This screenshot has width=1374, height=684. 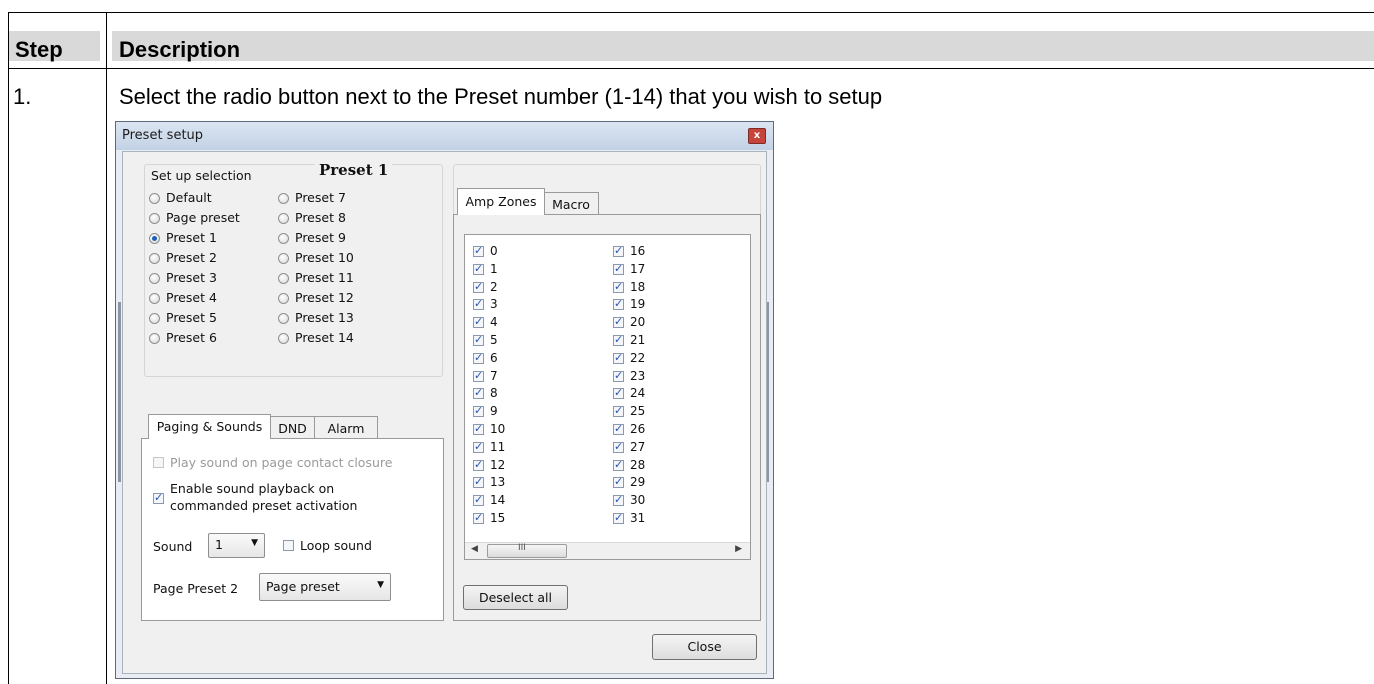 I want to click on tab-label: DND, so click(x=292, y=428).